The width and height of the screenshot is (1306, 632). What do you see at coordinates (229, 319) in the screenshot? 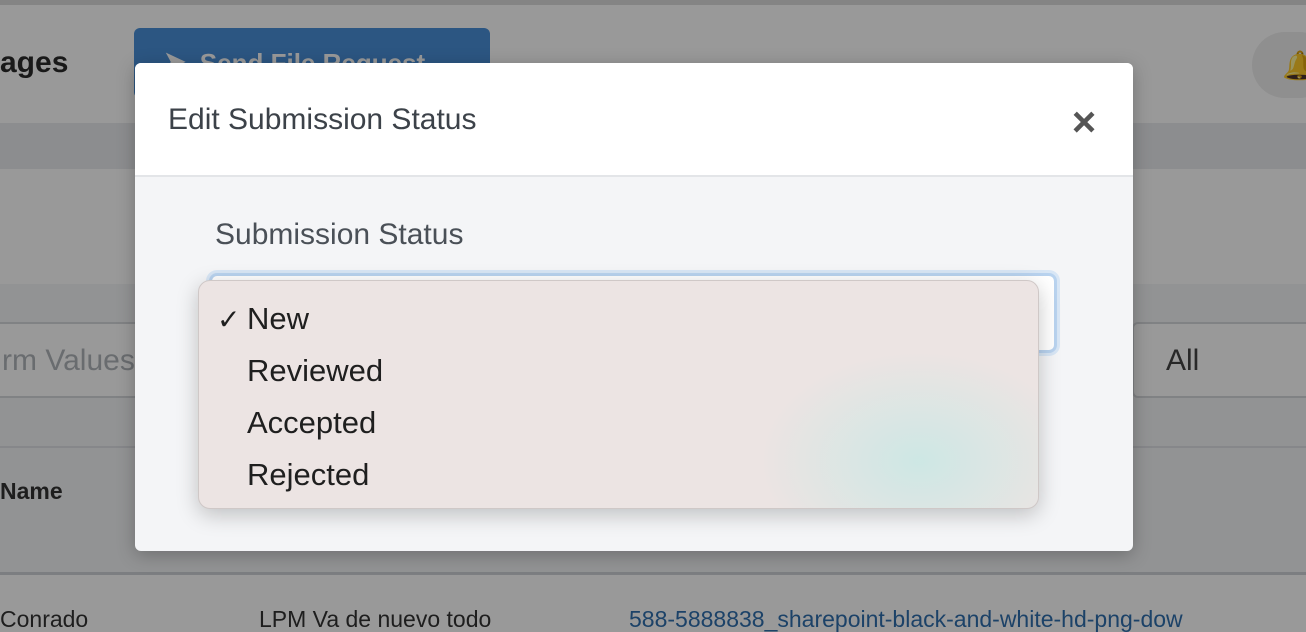
I see `checkmark-icon: ✓` at bounding box center [229, 319].